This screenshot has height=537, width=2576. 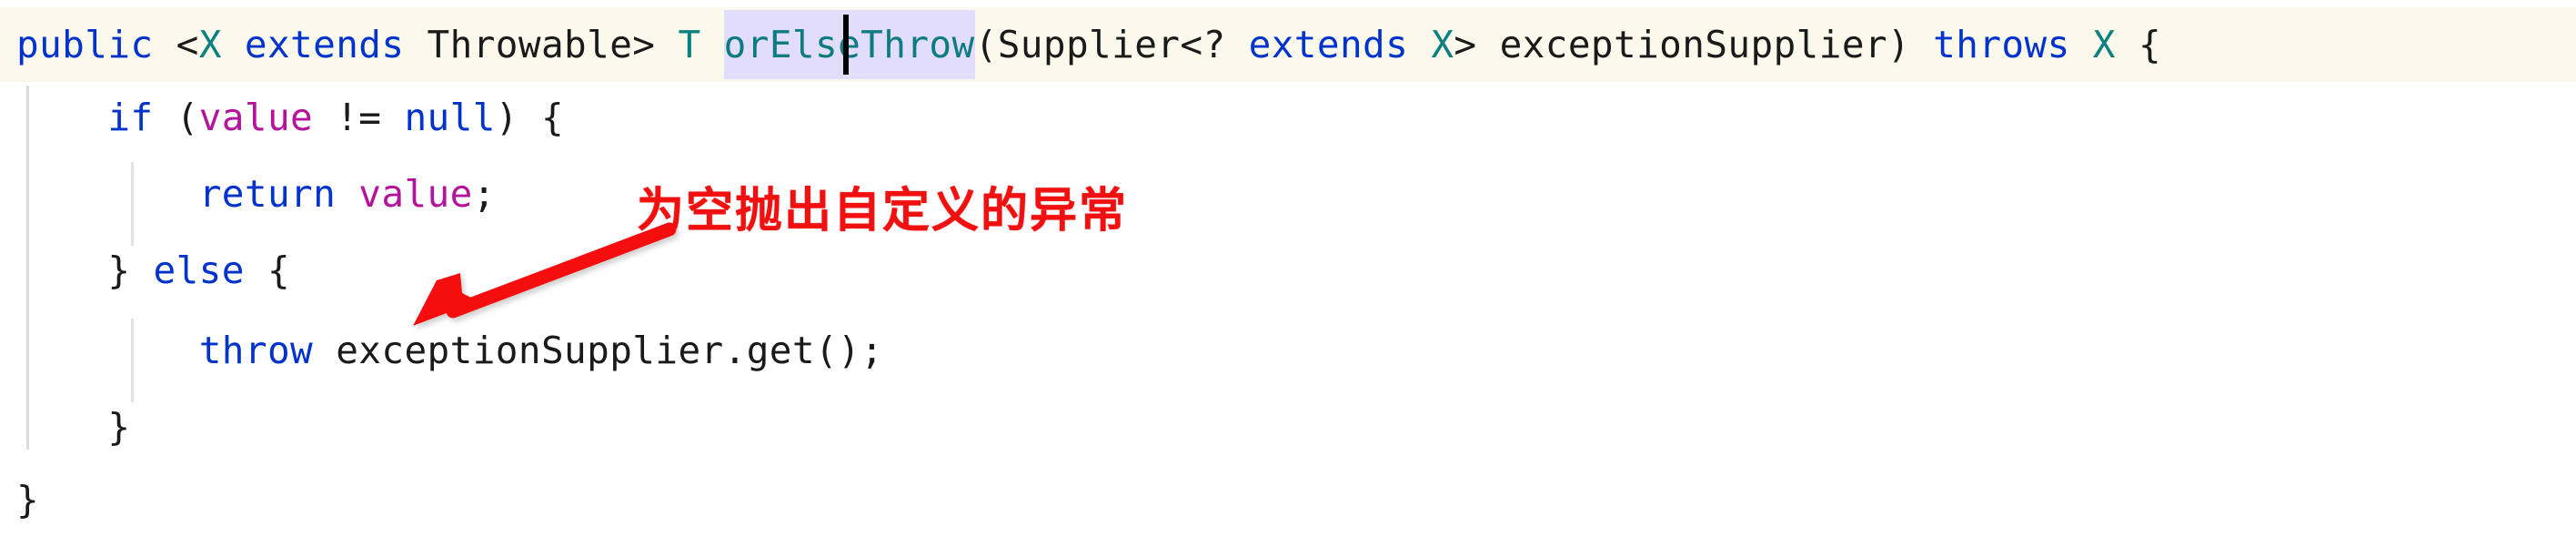 What do you see at coordinates (267, 194) in the screenshot?
I see `token-keyword-return: return` at bounding box center [267, 194].